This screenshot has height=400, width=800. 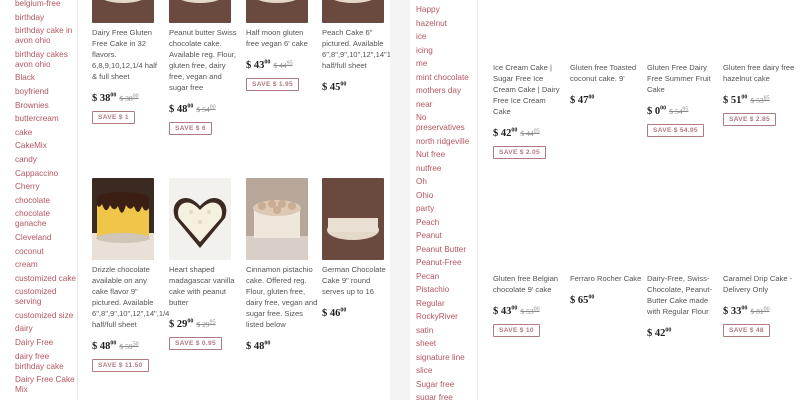 What do you see at coordinates (444, 24) in the screenshot?
I see `tag-link: hazelnut` at bounding box center [444, 24].